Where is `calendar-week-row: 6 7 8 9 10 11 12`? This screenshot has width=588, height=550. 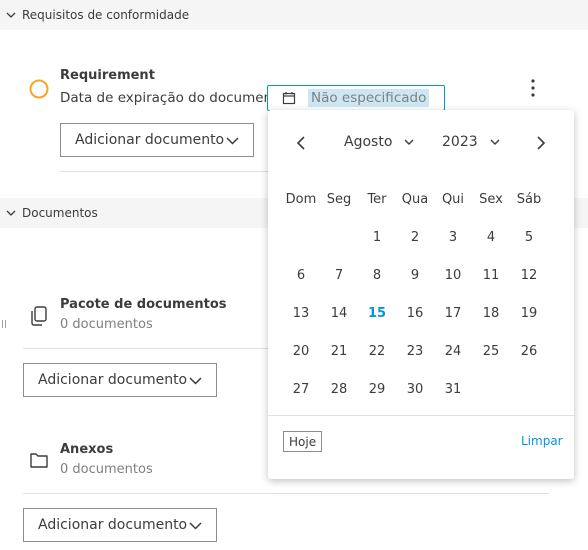
calendar-week-row: 6 7 8 9 10 11 12 is located at coordinates (423, 275).